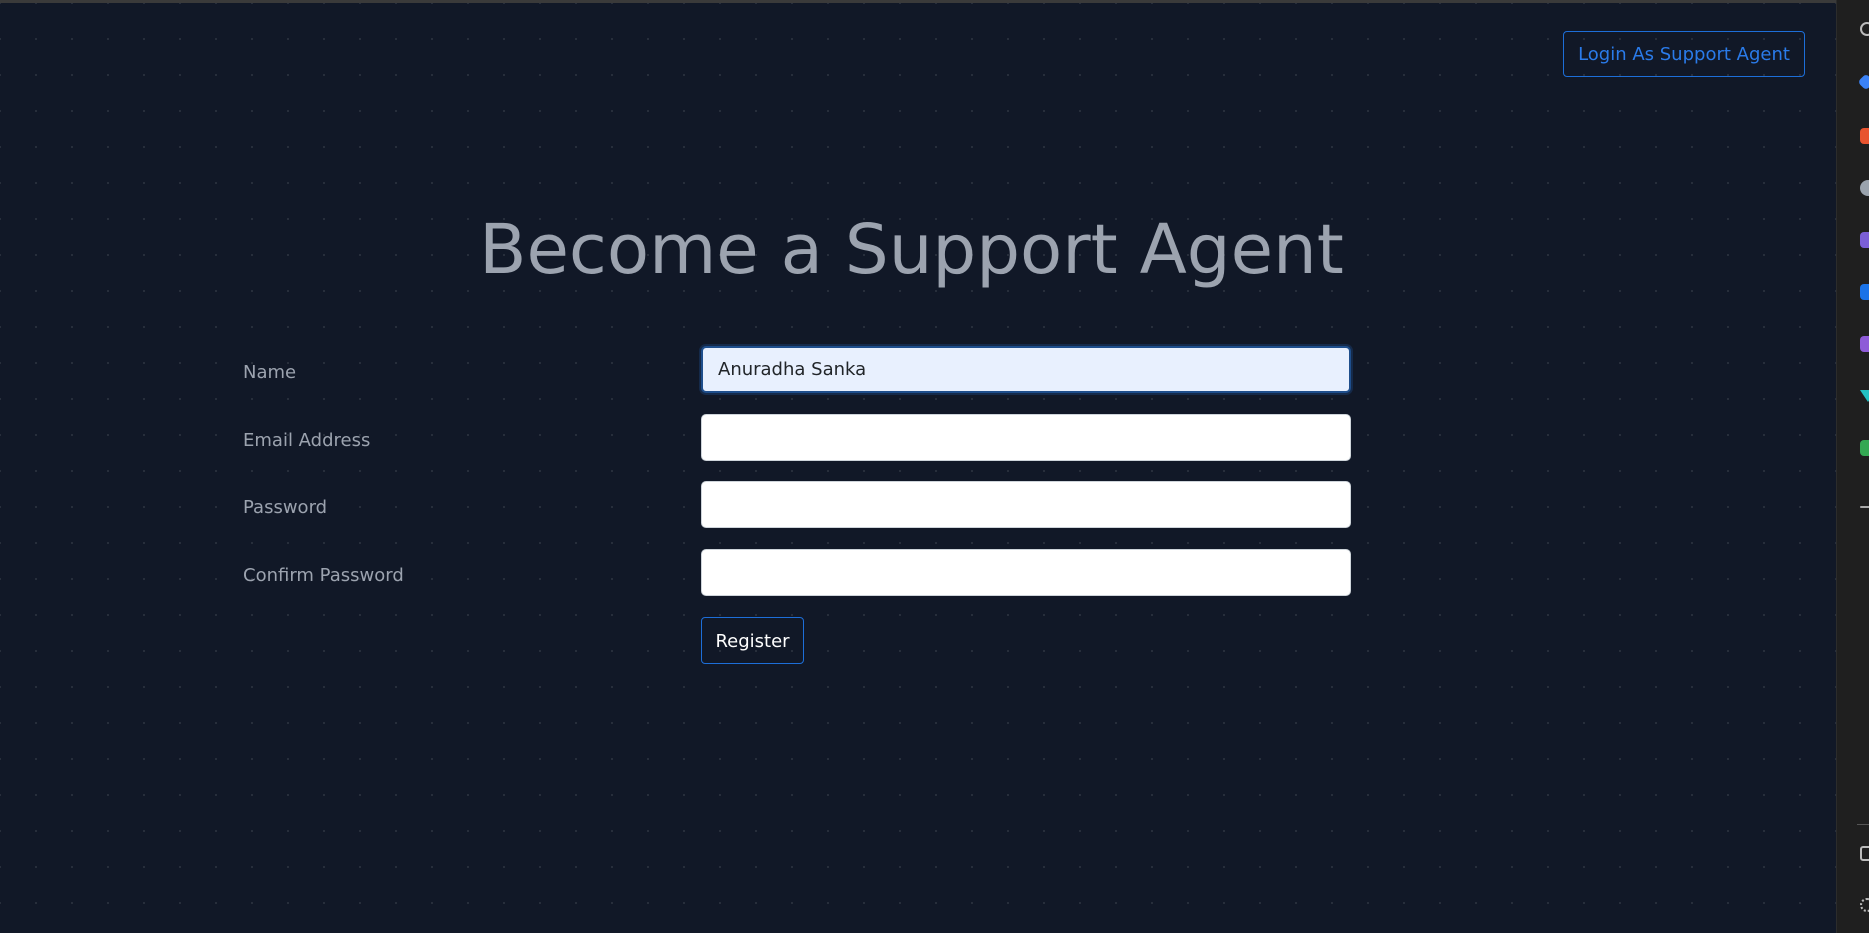 Image resolution: width=1869 pixels, height=933 pixels. I want to click on password-field, so click(1026, 504).